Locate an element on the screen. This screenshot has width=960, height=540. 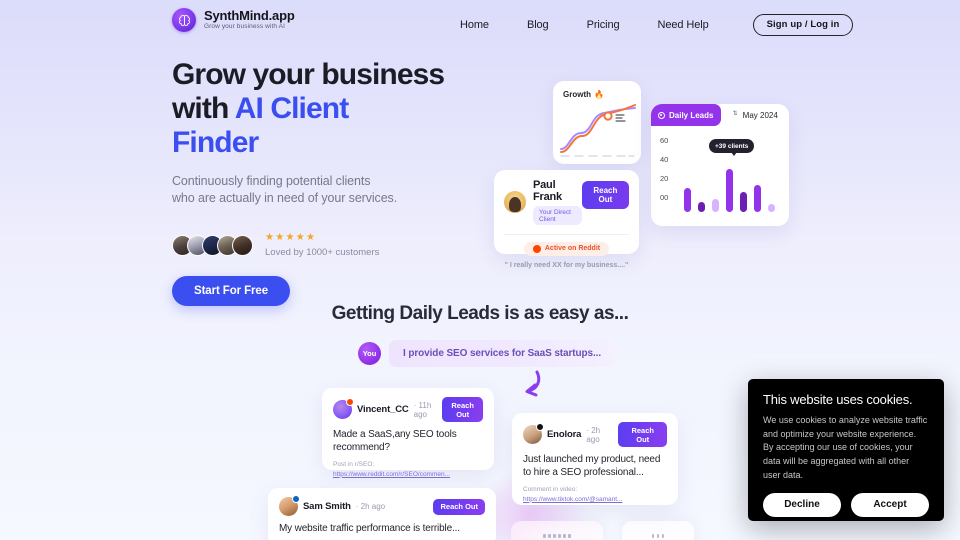
nav-item-home: Home is located at coordinates (474, 25).